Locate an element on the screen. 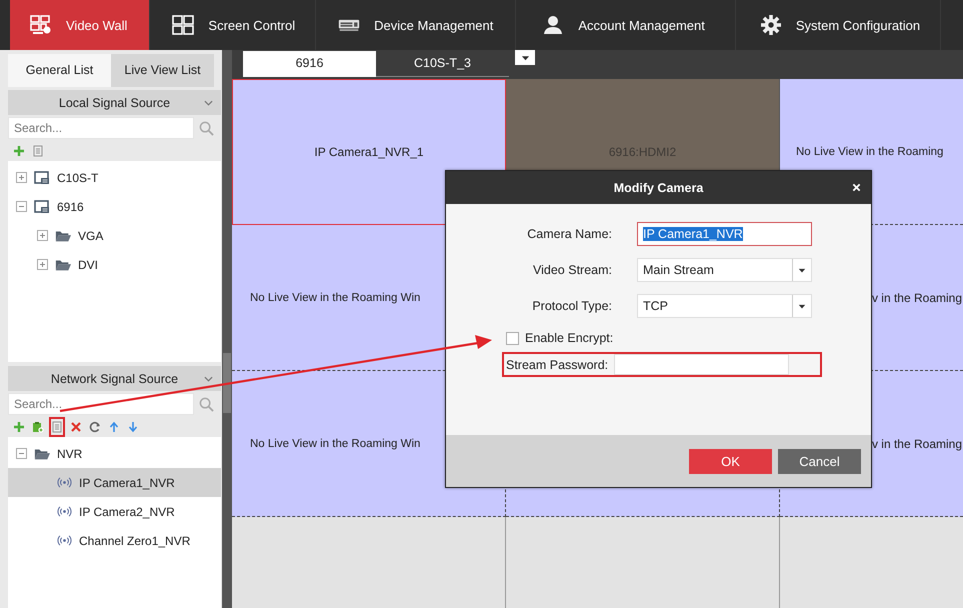 The image size is (963, 608). window-label: IP Camera1_NVR_1 is located at coordinates (369, 152).